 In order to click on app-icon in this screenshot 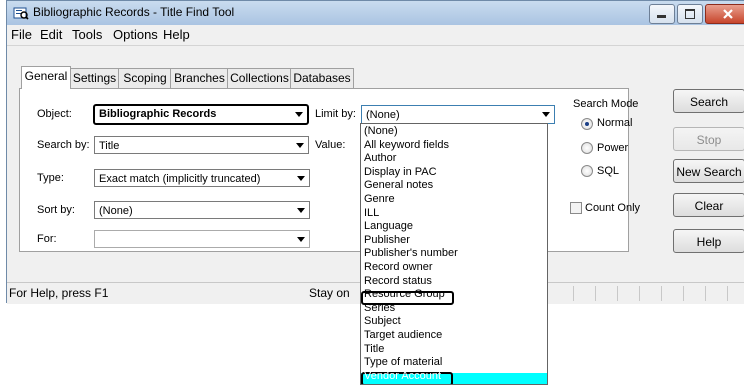, I will do `click(21, 13)`.